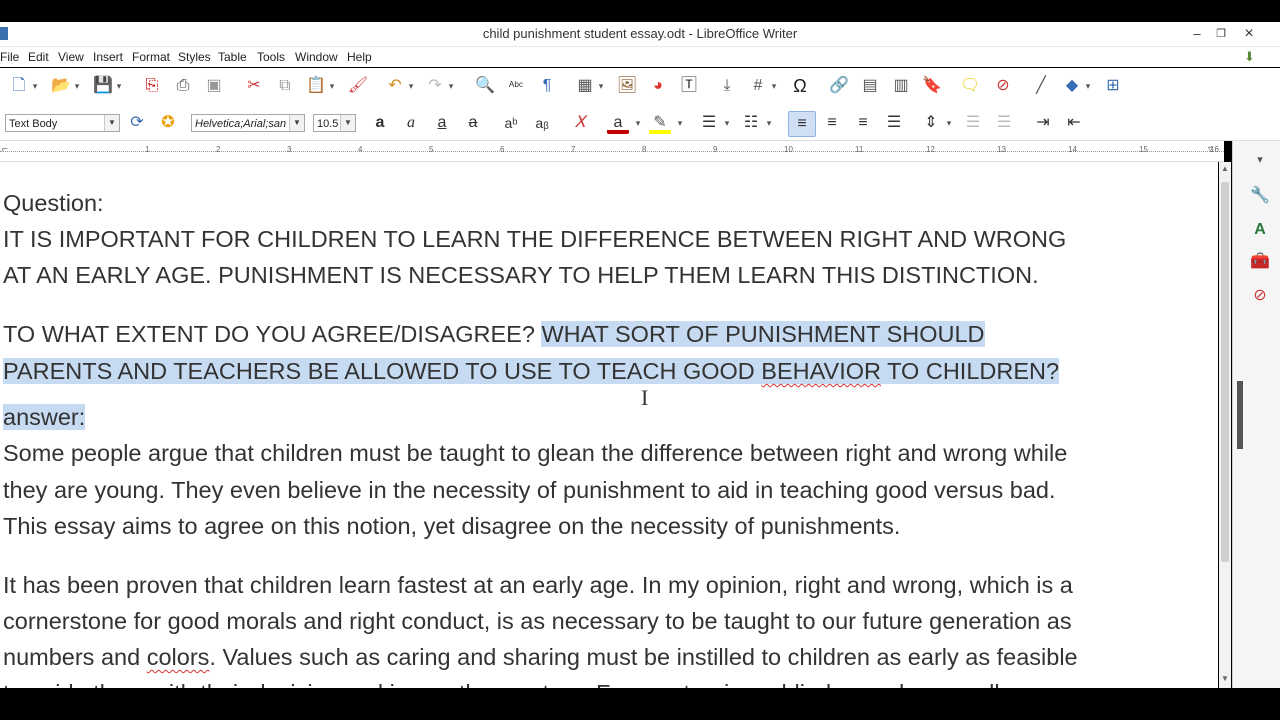 The width and height of the screenshot is (1280, 720). What do you see at coordinates (1225, 680) in the screenshot?
I see `scroll-down-icon: ▼` at bounding box center [1225, 680].